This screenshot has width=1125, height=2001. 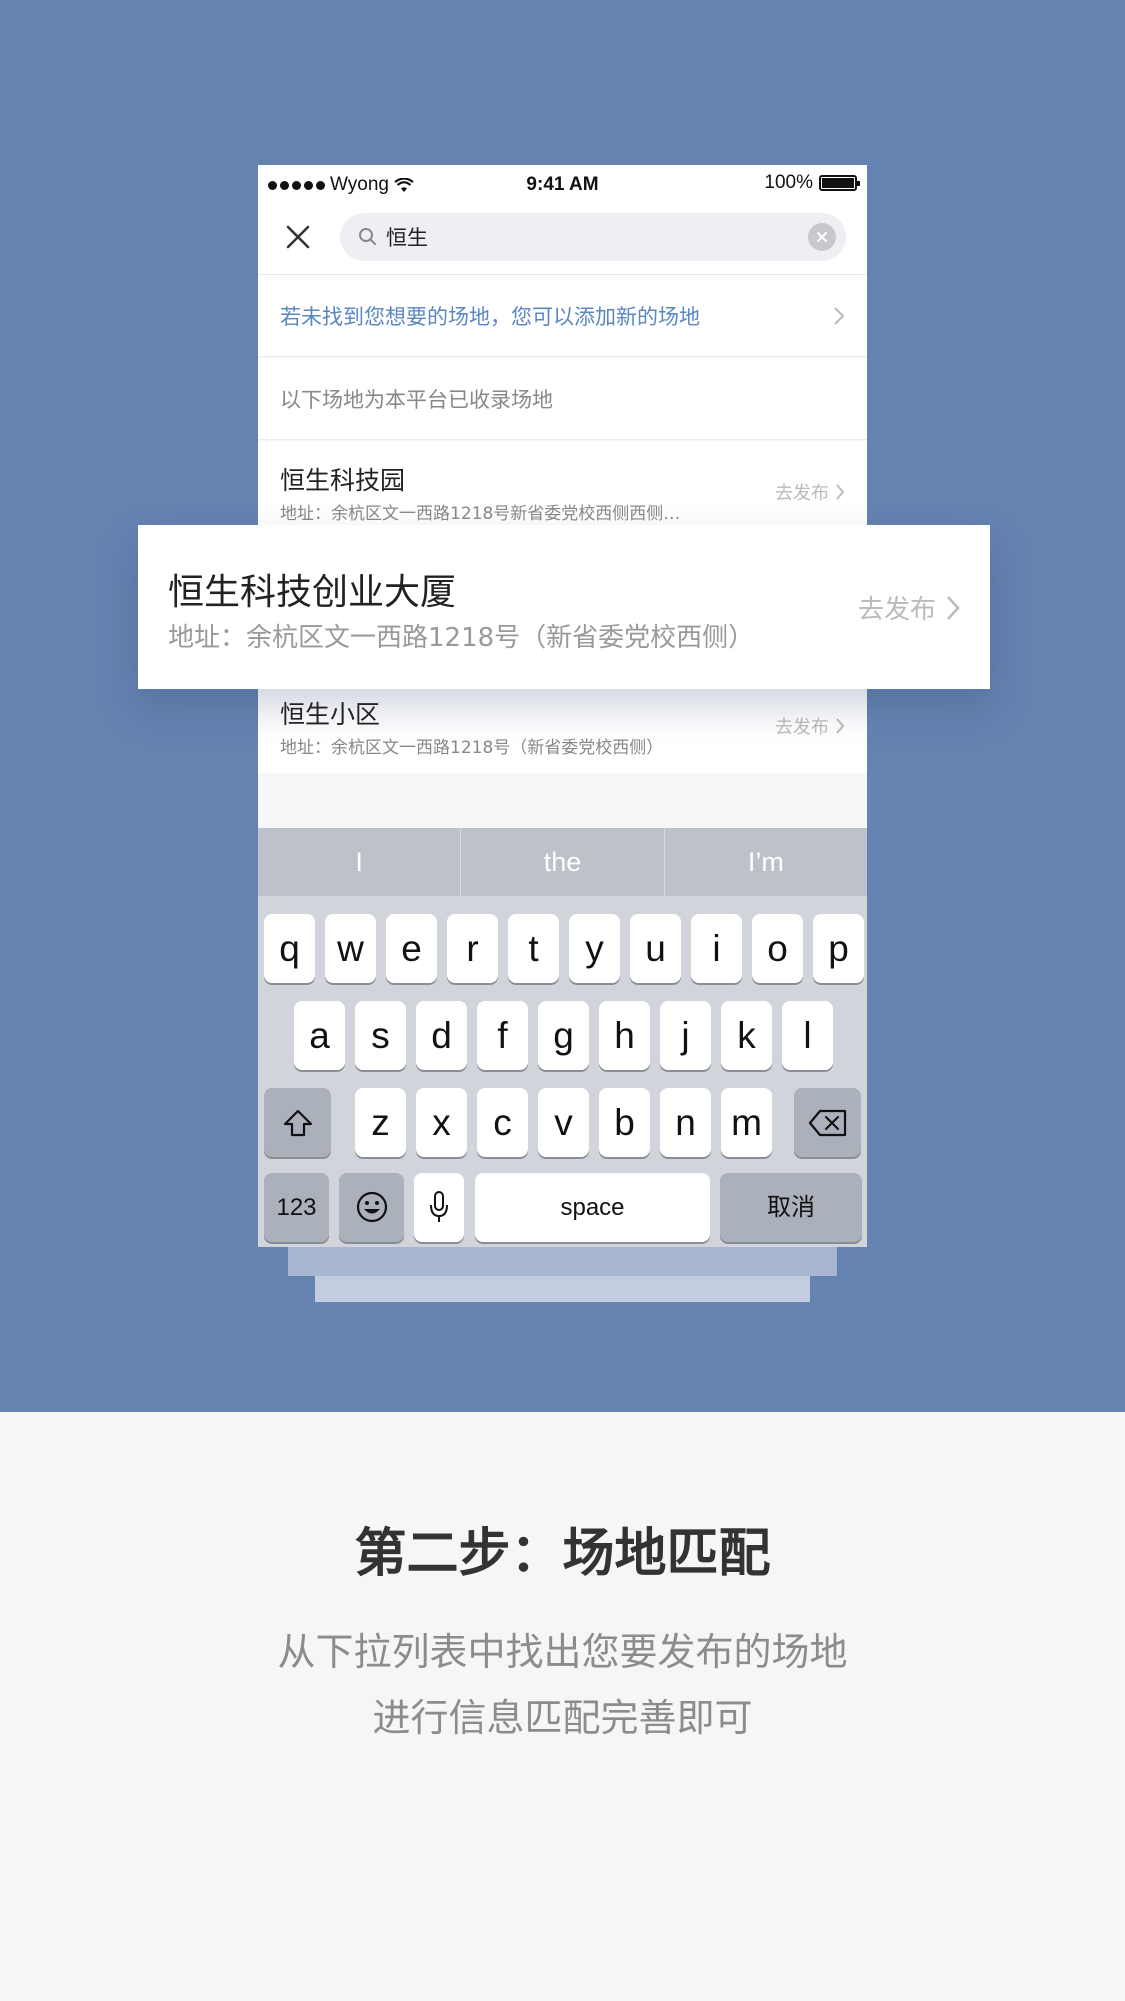 I want to click on key-g: g, so click(x=563, y=1035).